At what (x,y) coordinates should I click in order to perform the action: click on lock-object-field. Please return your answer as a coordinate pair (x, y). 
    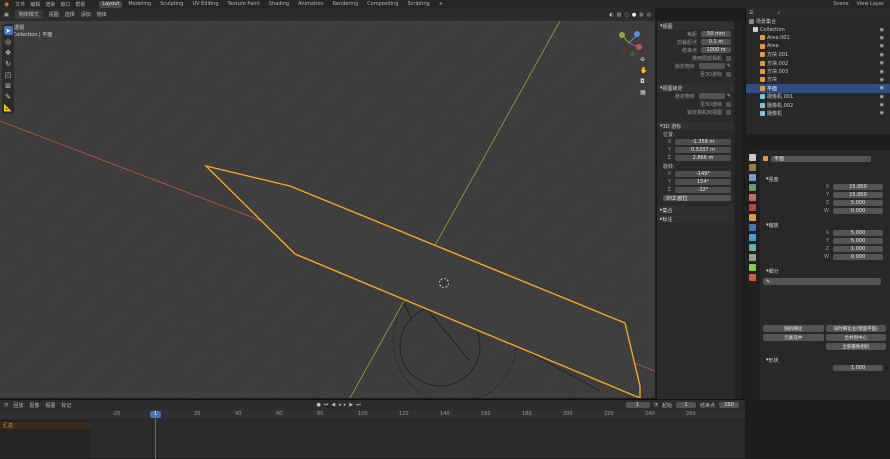
    Looking at the image, I should click on (711, 66).